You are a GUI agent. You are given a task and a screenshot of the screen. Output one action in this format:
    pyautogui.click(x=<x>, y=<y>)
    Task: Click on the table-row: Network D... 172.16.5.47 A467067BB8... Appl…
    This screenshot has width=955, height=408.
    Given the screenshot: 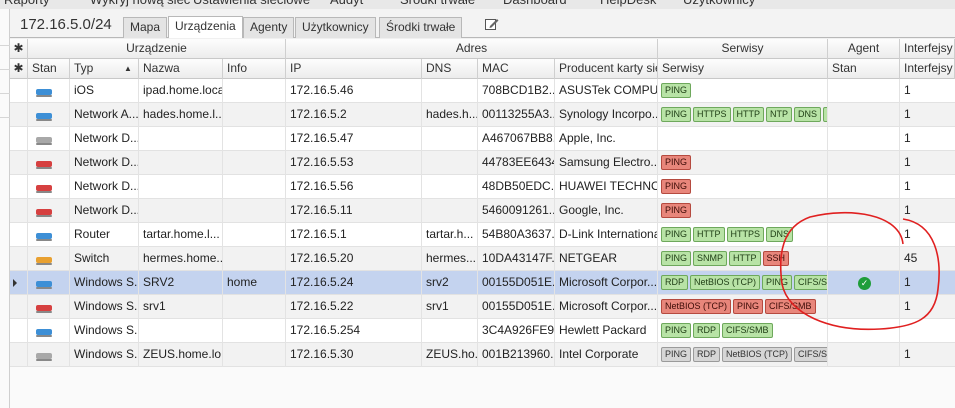 What is the action you would take?
    pyautogui.click(x=482, y=139)
    